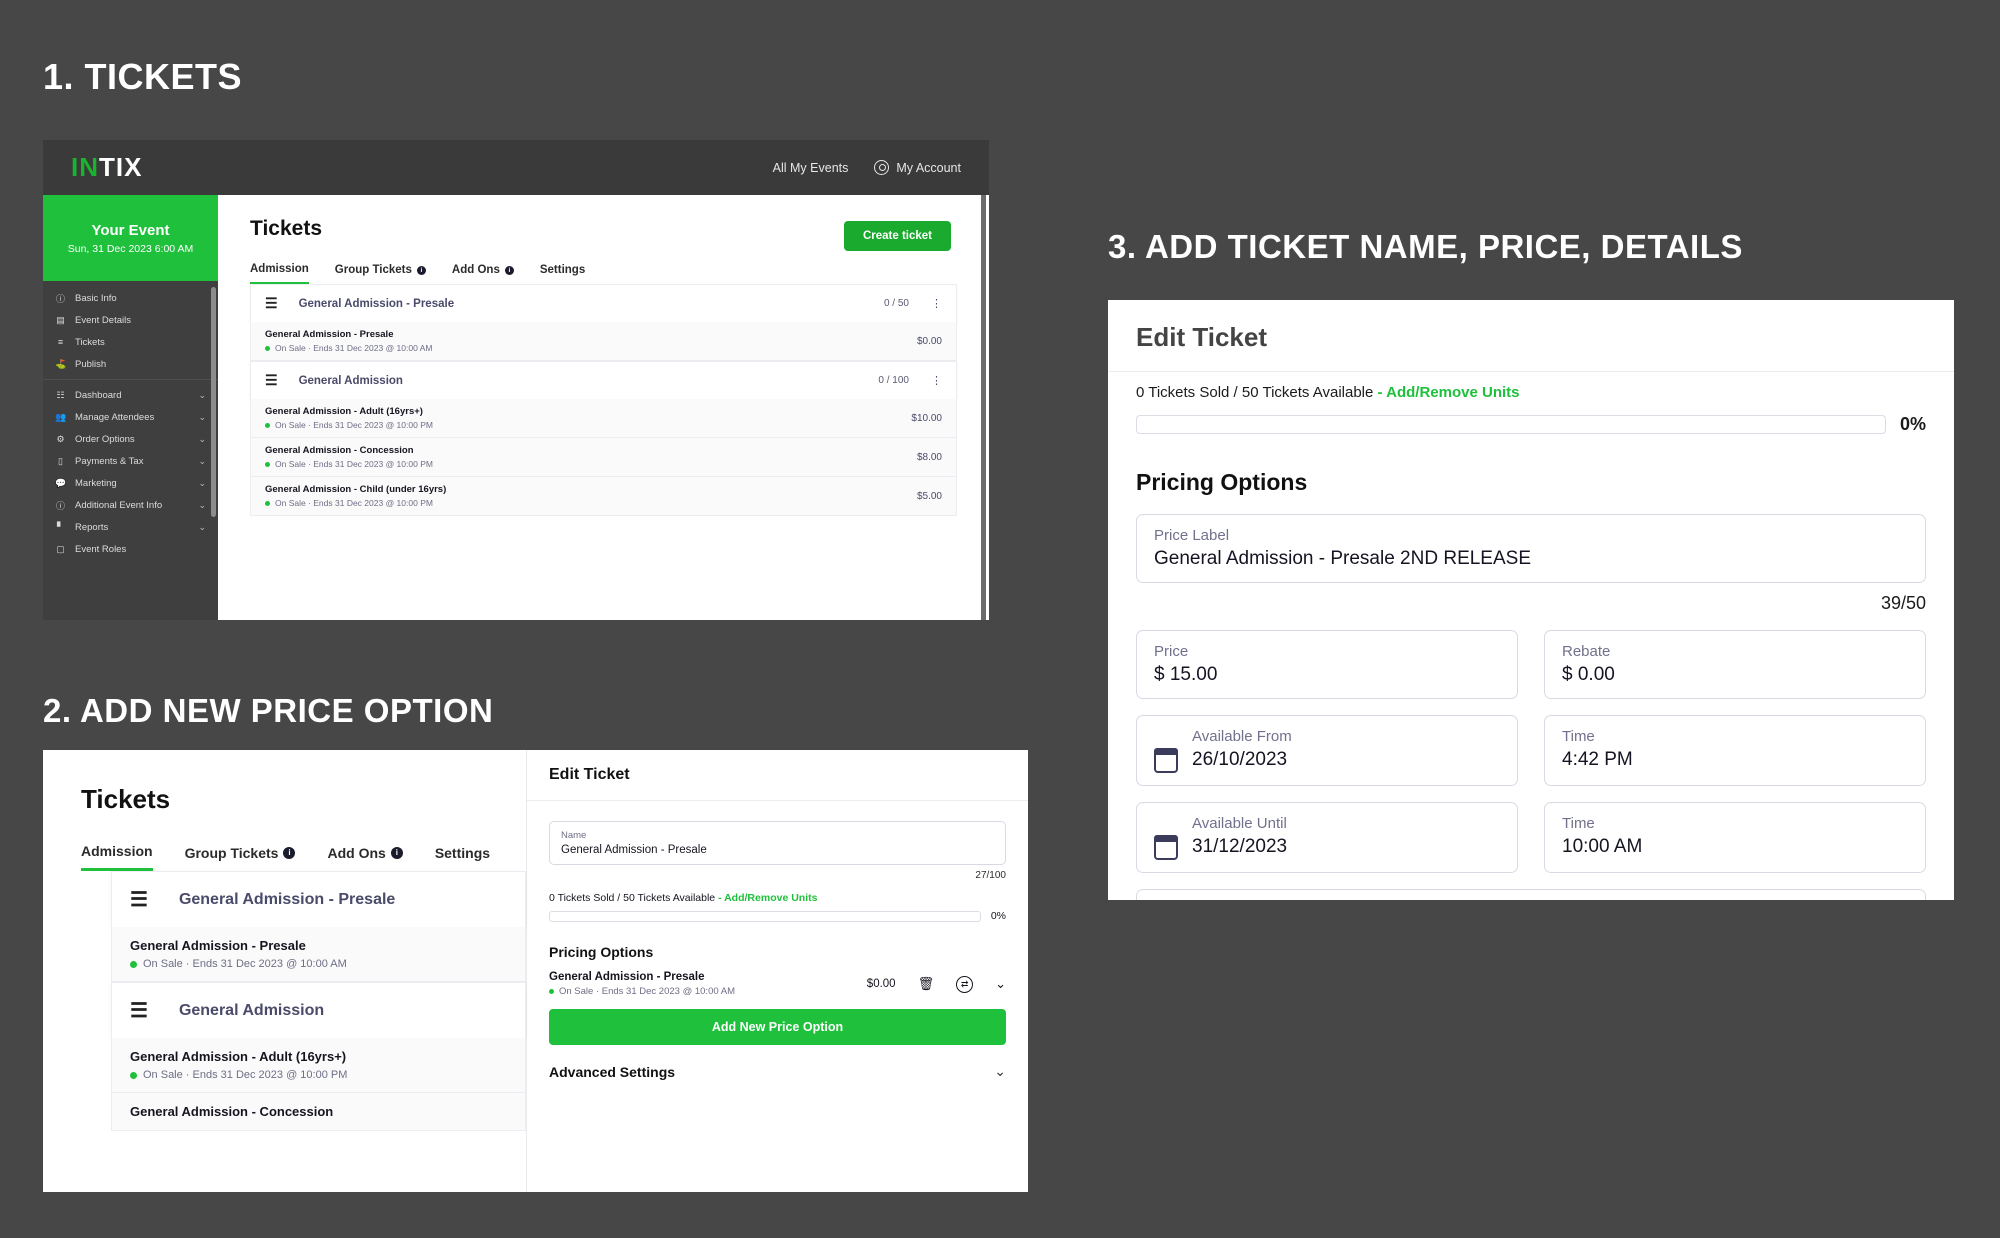 The height and width of the screenshot is (1238, 2000). What do you see at coordinates (376, 303) in the screenshot?
I see `ticket-group-name: General Admission - Presale` at bounding box center [376, 303].